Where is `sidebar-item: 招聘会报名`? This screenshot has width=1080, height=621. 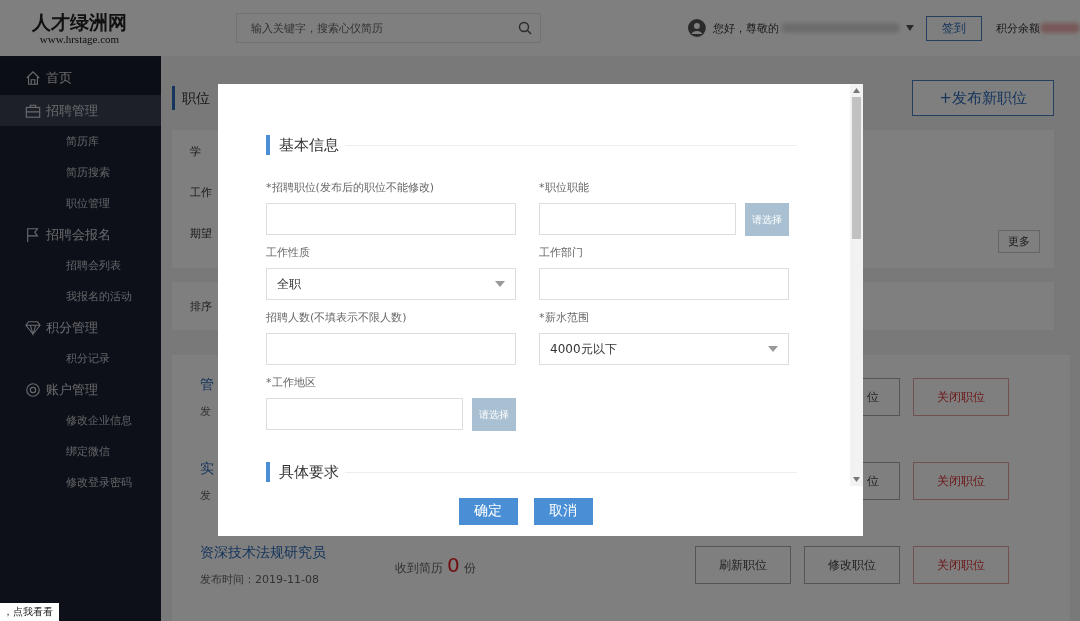
sidebar-item: 招聘会报名 is located at coordinates (80, 234).